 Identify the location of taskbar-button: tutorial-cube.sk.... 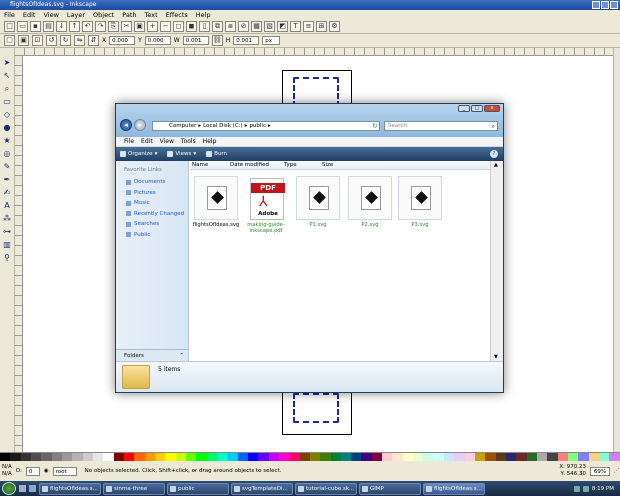
(326, 488).